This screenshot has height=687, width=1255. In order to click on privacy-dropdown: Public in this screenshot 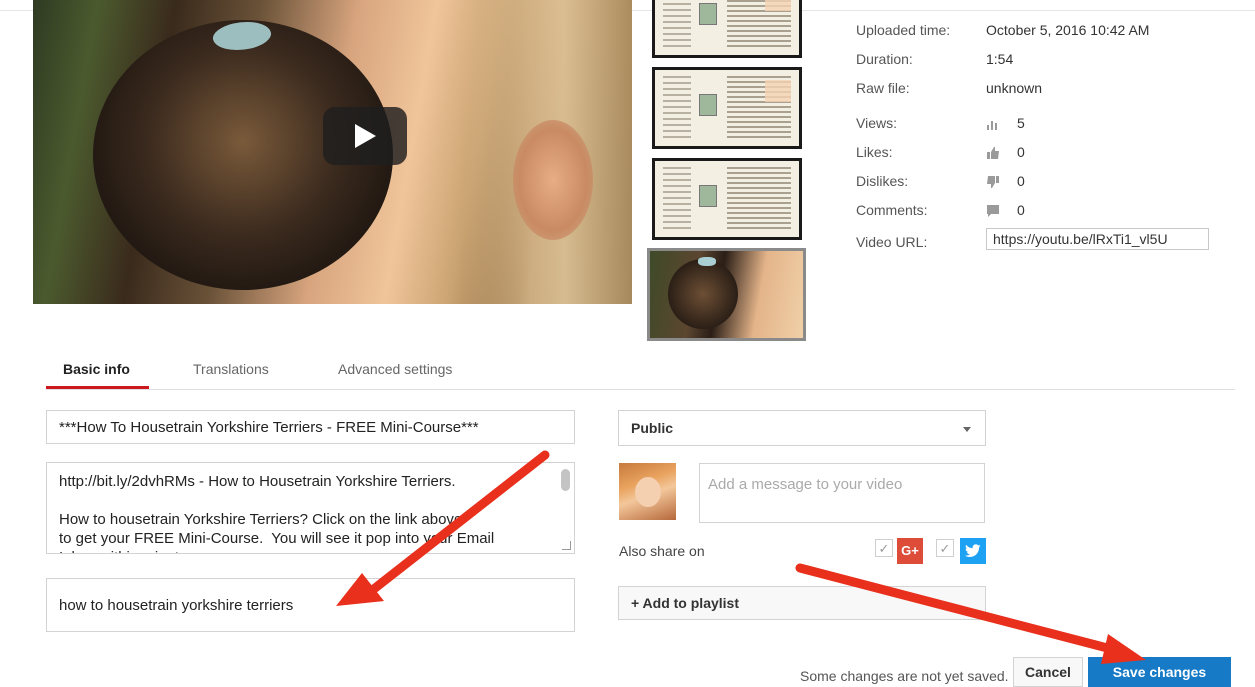, I will do `click(802, 428)`.